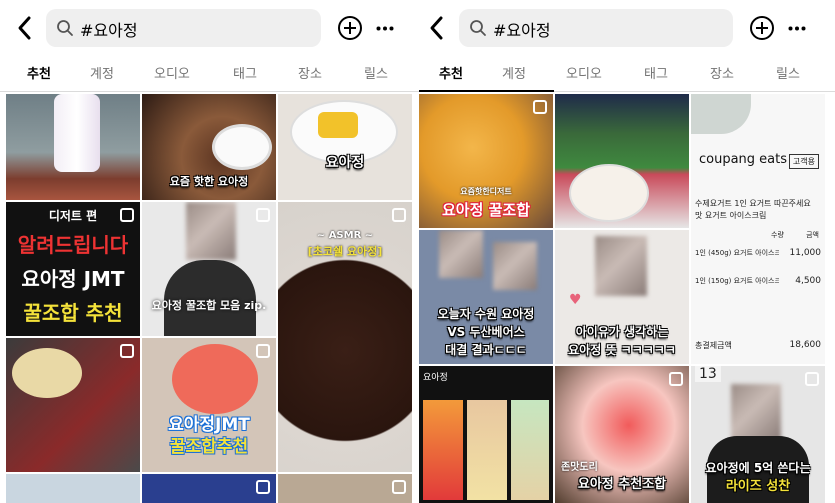 The width and height of the screenshot is (835, 503). Describe the element at coordinates (777, 235) in the screenshot. I see `receipt-column: 수량` at that location.